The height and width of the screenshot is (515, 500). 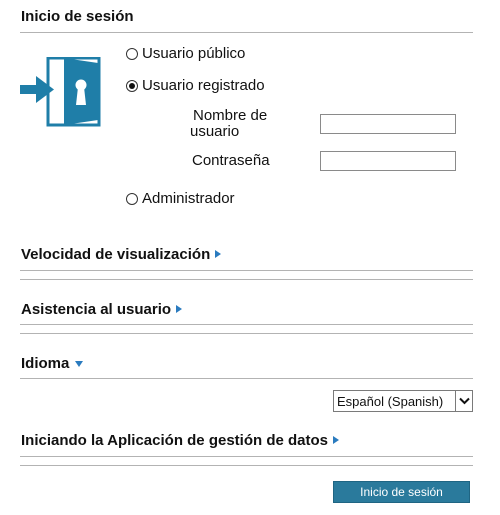 I want to click on password-input, so click(x=388, y=161).